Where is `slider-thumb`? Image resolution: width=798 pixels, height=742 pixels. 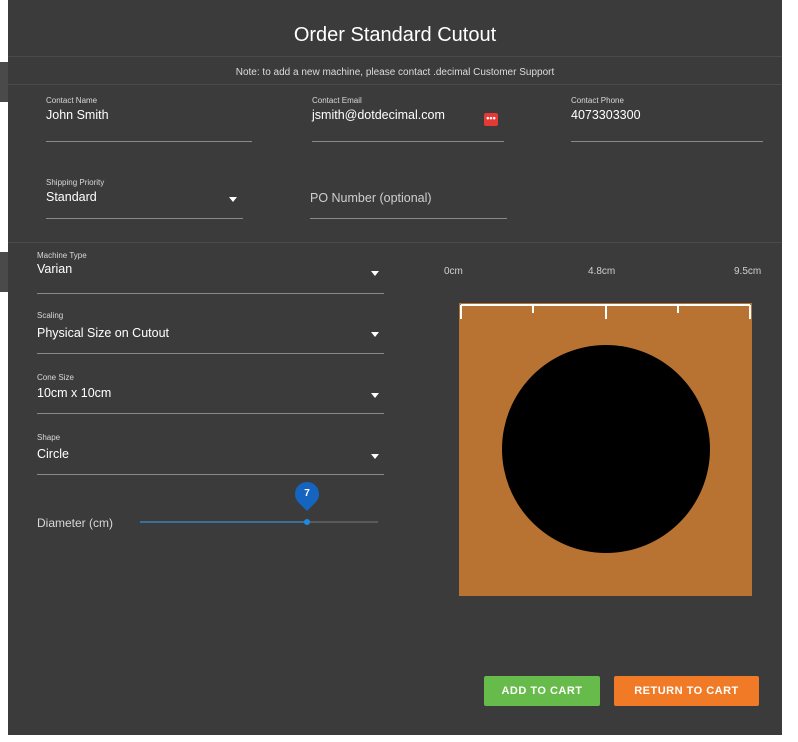 slider-thumb is located at coordinates (307, 522).